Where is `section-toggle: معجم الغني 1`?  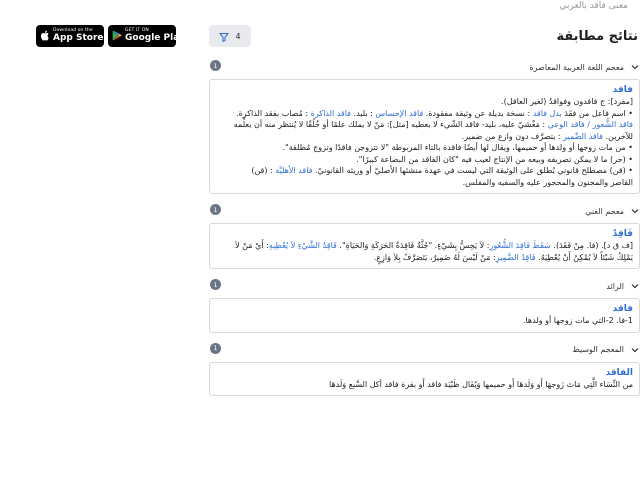
section-toggle: معجم الغني 1 is located at coordinates (424, 211).